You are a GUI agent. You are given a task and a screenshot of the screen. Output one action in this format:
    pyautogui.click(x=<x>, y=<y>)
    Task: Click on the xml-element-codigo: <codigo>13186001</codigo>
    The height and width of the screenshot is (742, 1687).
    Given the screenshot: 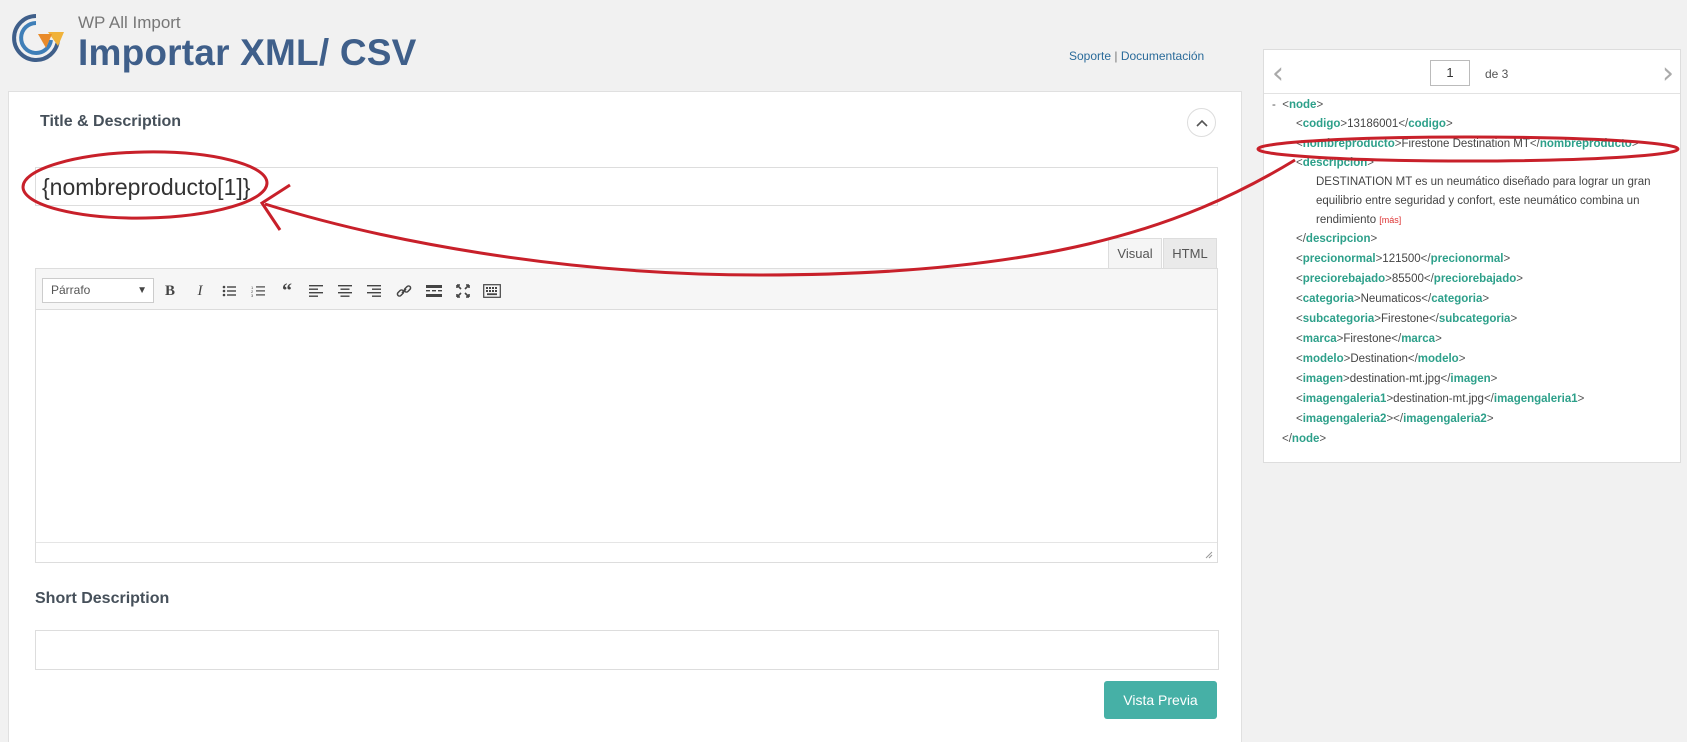 What is the action you would take?
    pyautogui.click(x=1374, y=124)
    